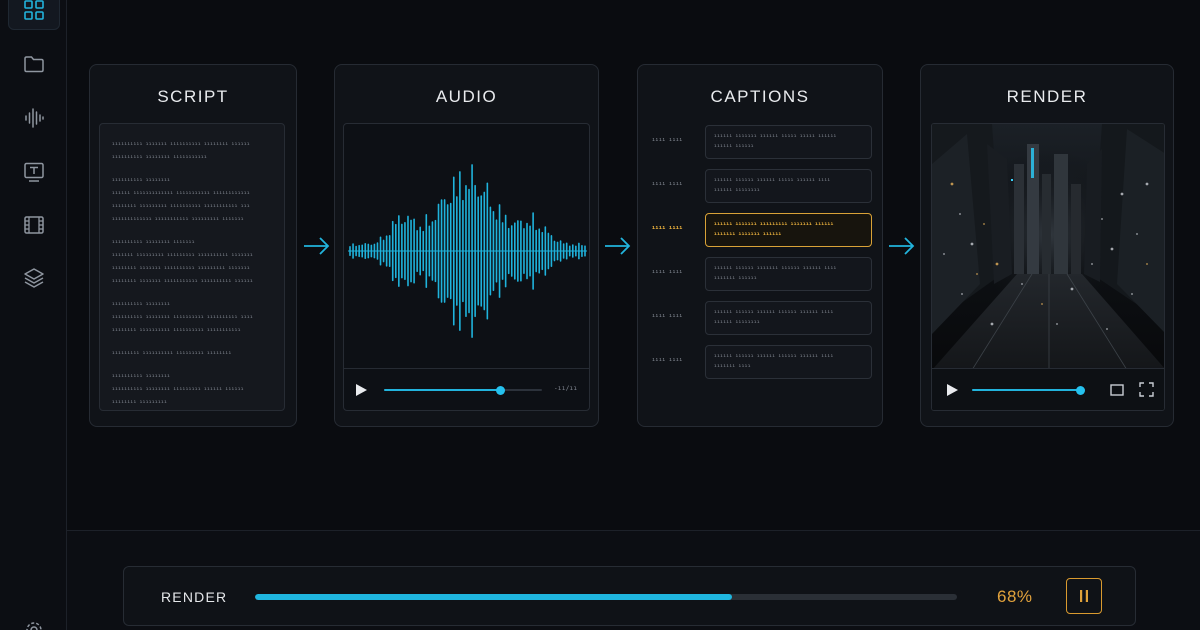 The image size is (1200, 630). I want to click on audio-card: AUDIO -ıı/ıı, so click(466, 245).